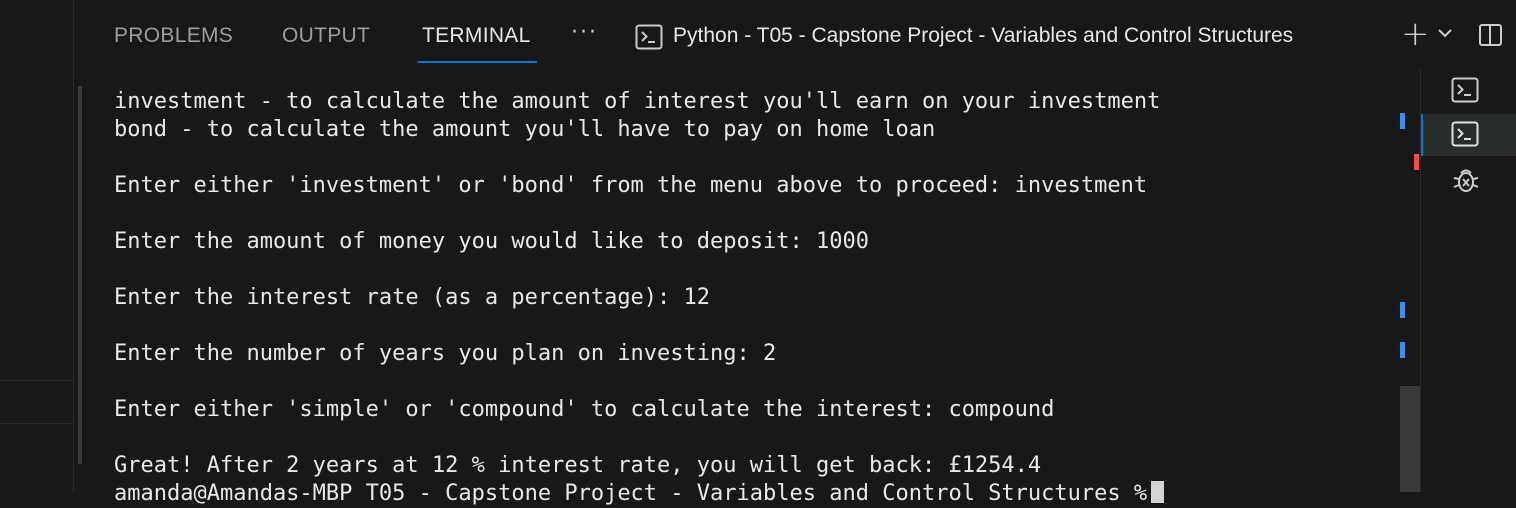 This screenshot has height=508, width=1516. What do you see at coordinates (477, 62) in the screenshot?
I see `active-tab-indicator` at bounding box center [477, 62].